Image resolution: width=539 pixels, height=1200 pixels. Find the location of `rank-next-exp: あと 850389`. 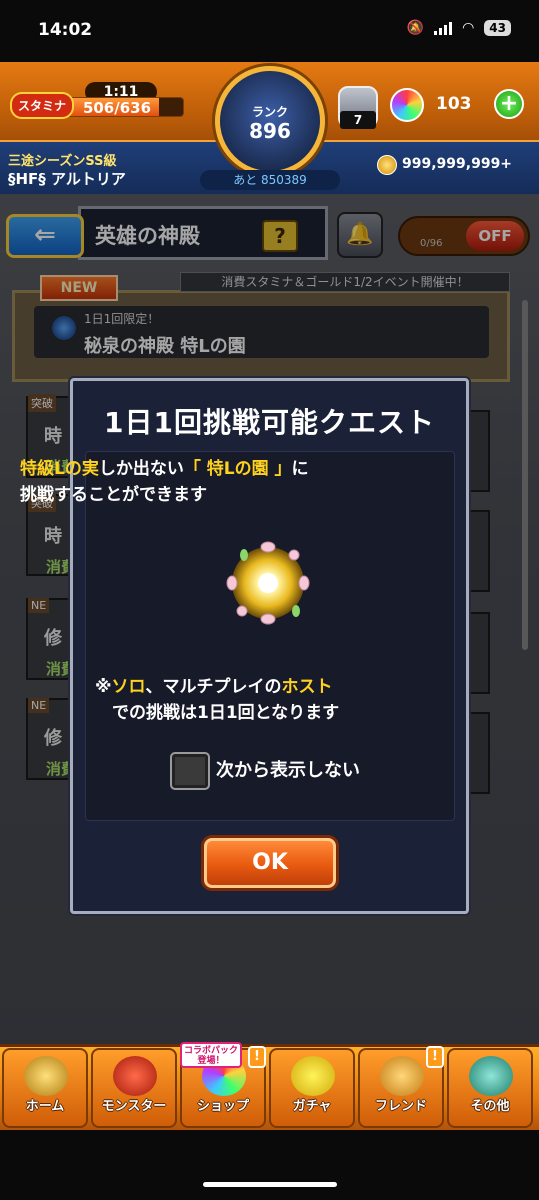

rank-next-exp: あと 850389 is located at coordinates (270, 180).